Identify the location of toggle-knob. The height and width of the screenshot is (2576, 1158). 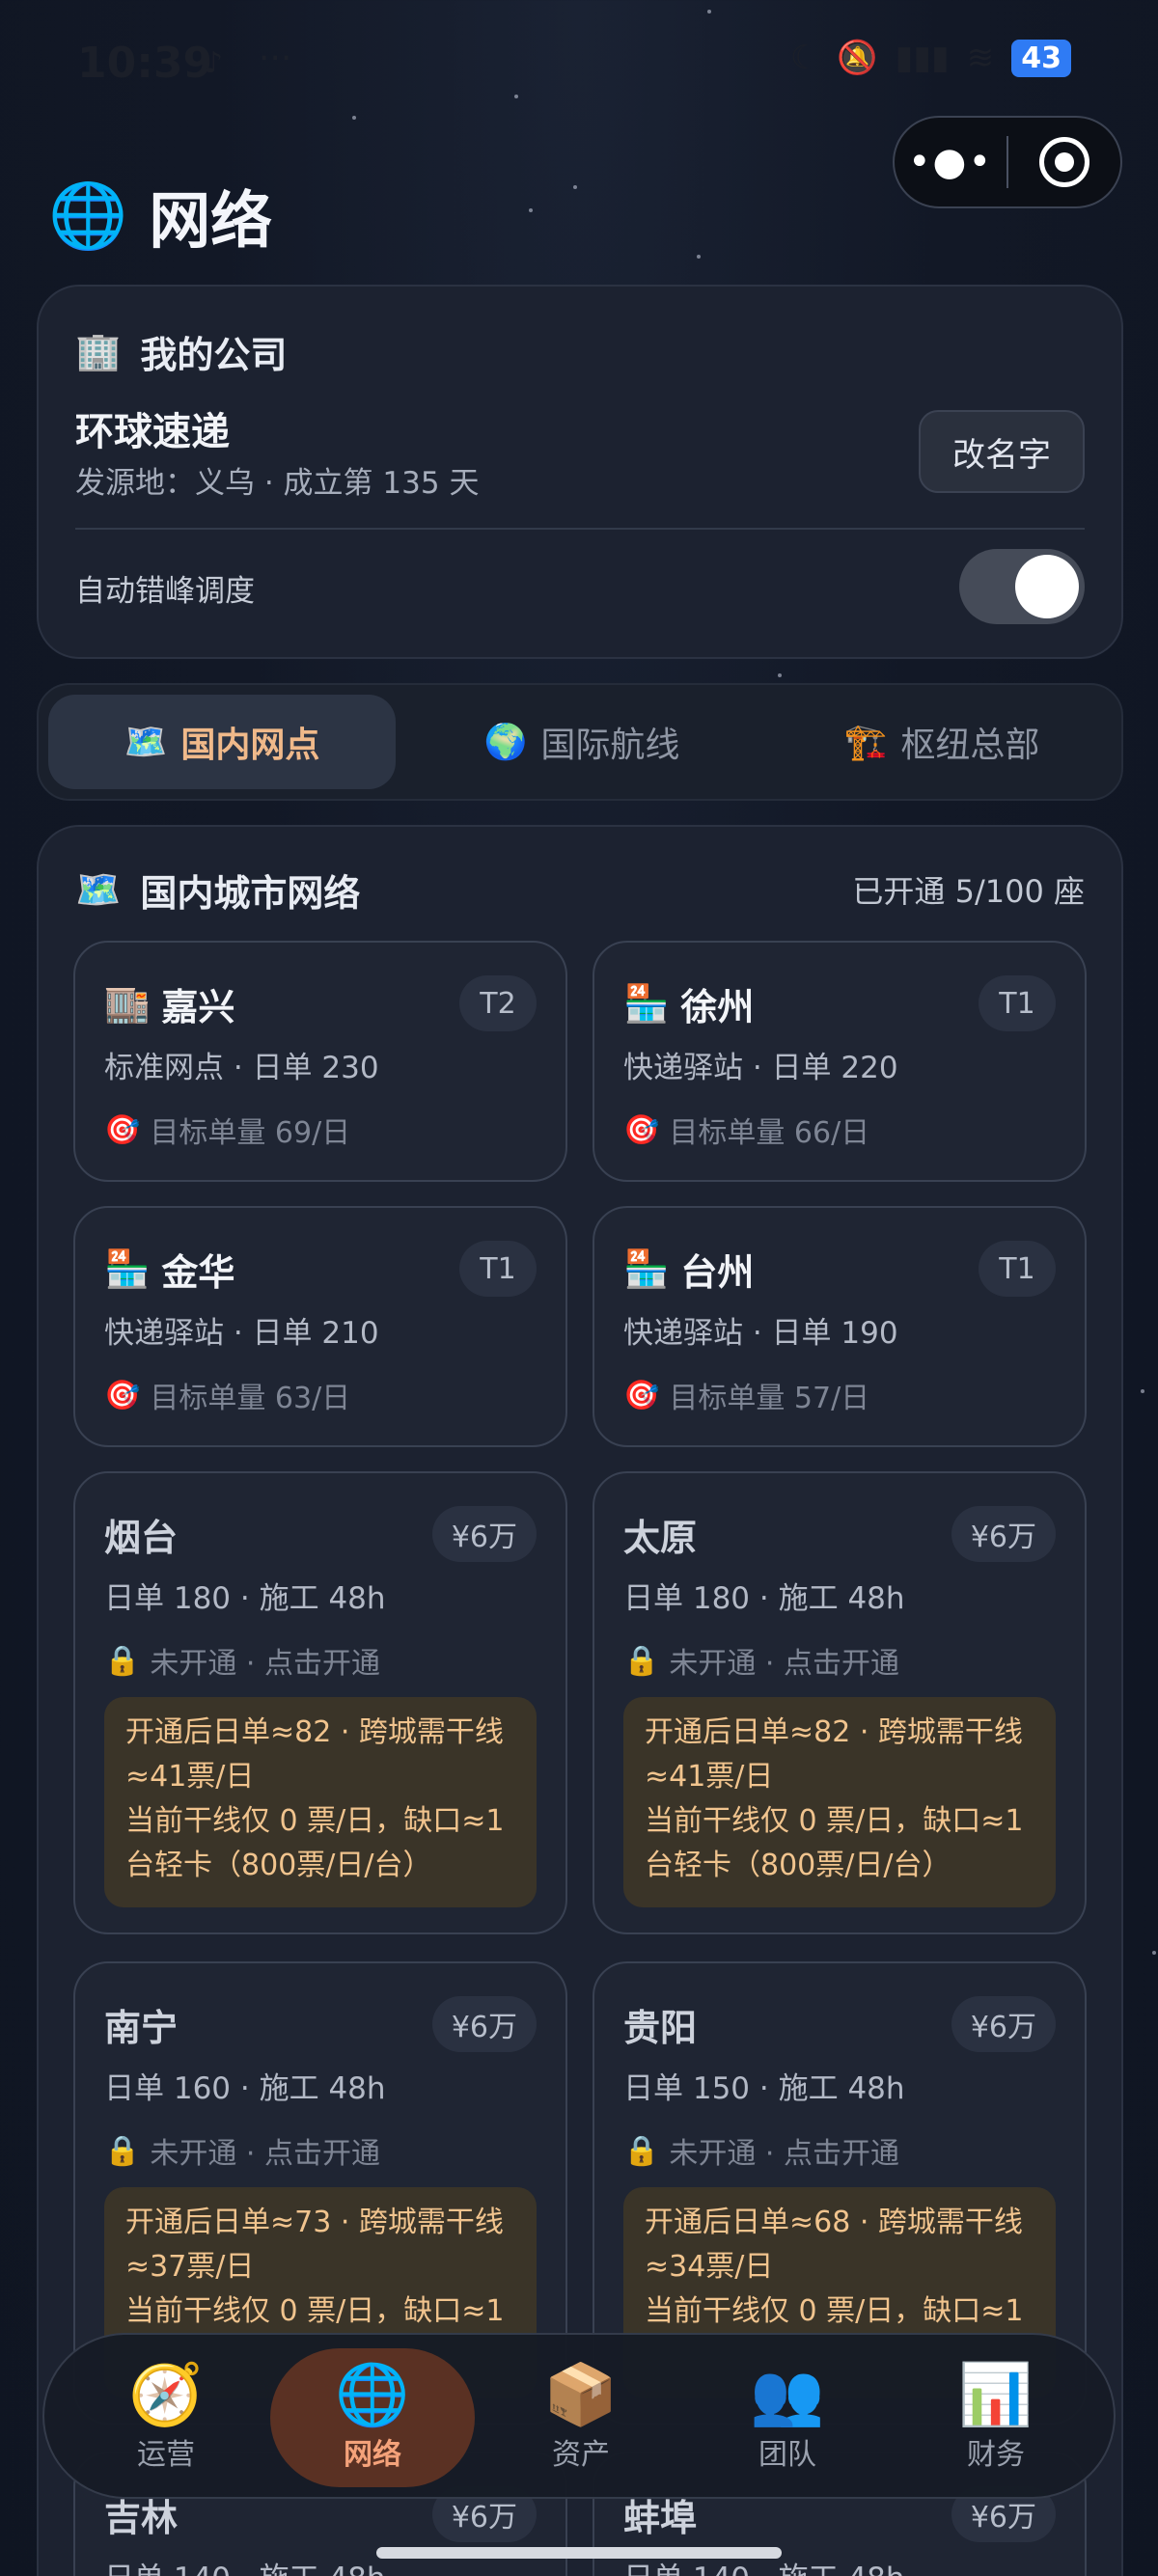
(1047, 587).